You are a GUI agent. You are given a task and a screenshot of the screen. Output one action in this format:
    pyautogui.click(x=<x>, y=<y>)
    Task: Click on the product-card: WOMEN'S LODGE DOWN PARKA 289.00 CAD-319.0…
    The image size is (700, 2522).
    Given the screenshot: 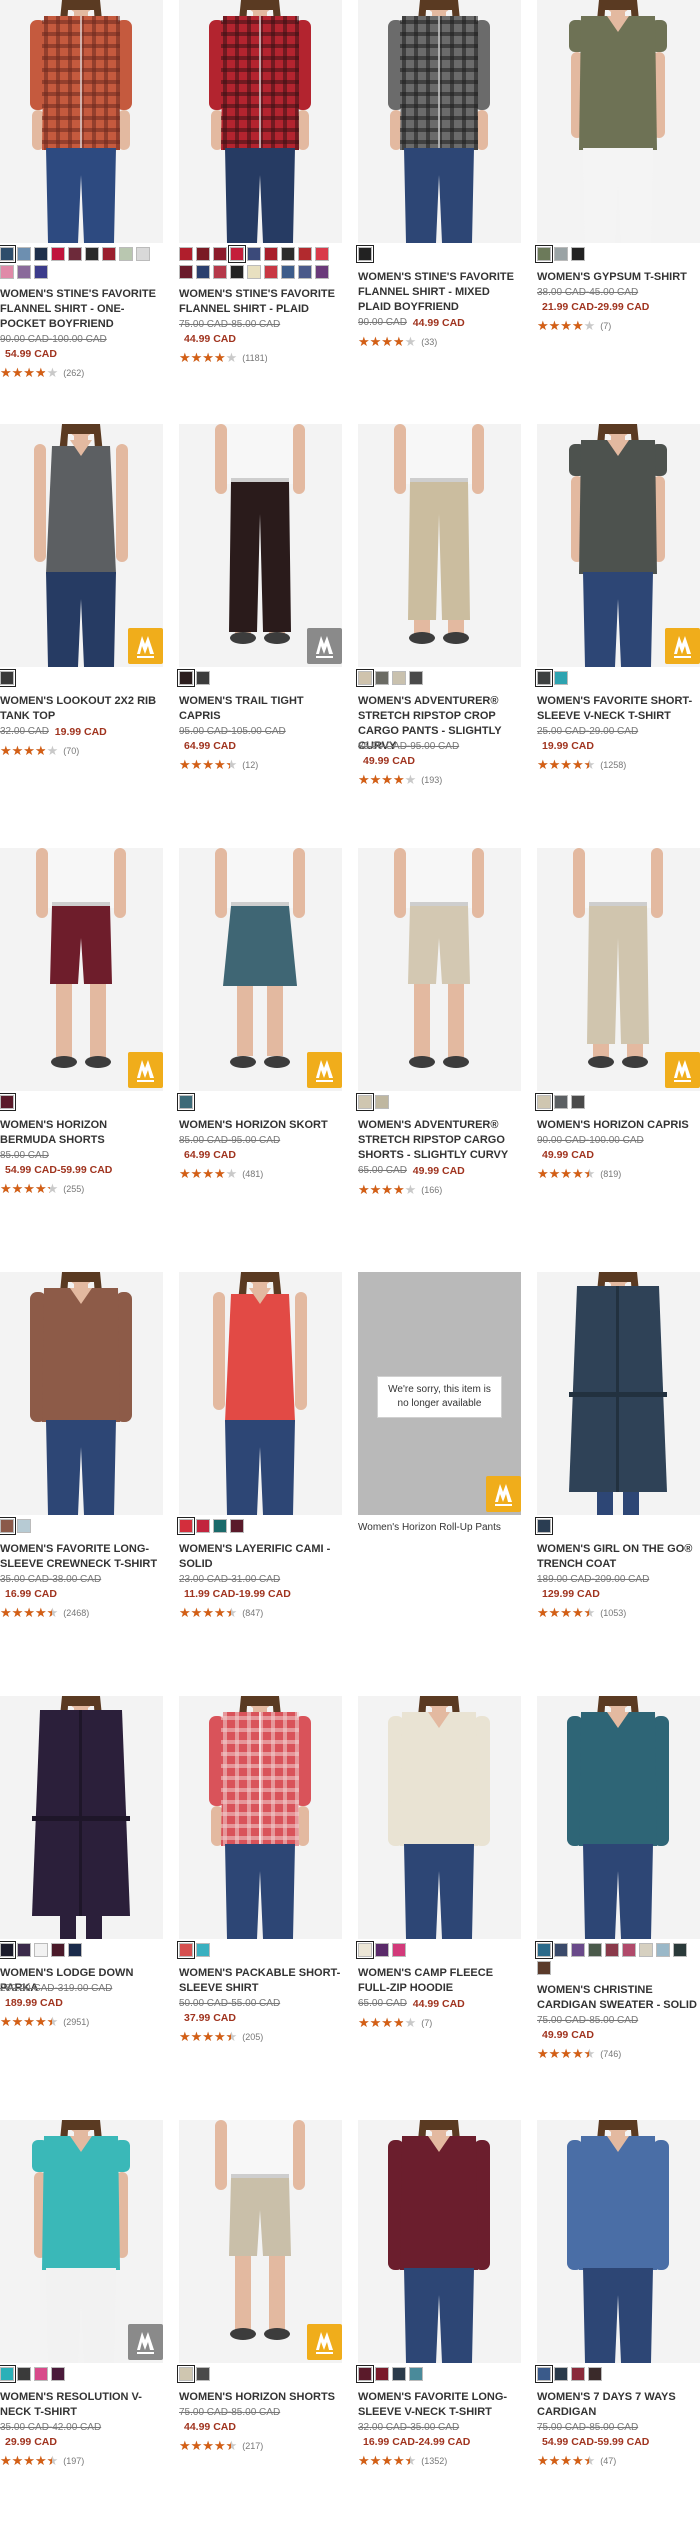 What is the action you would take?
    pyautogui.click(x=81, y=1897)
    